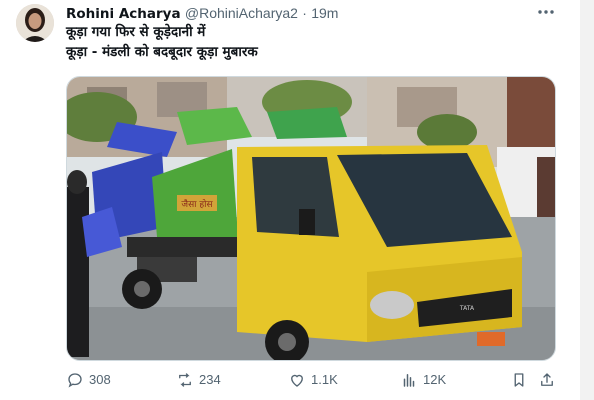 The height and width of the screenshot is (400, 594). What do you see at coordinates (546, 12) in the screenshot?
I see `more-icon` at bounding box center [546, 12].